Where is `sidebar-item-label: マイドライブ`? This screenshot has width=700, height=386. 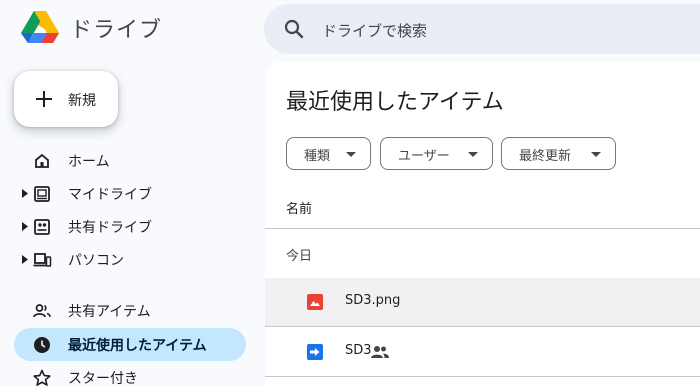 sidebar-item-label: マイドライブ is located at coordinates (110, 195).